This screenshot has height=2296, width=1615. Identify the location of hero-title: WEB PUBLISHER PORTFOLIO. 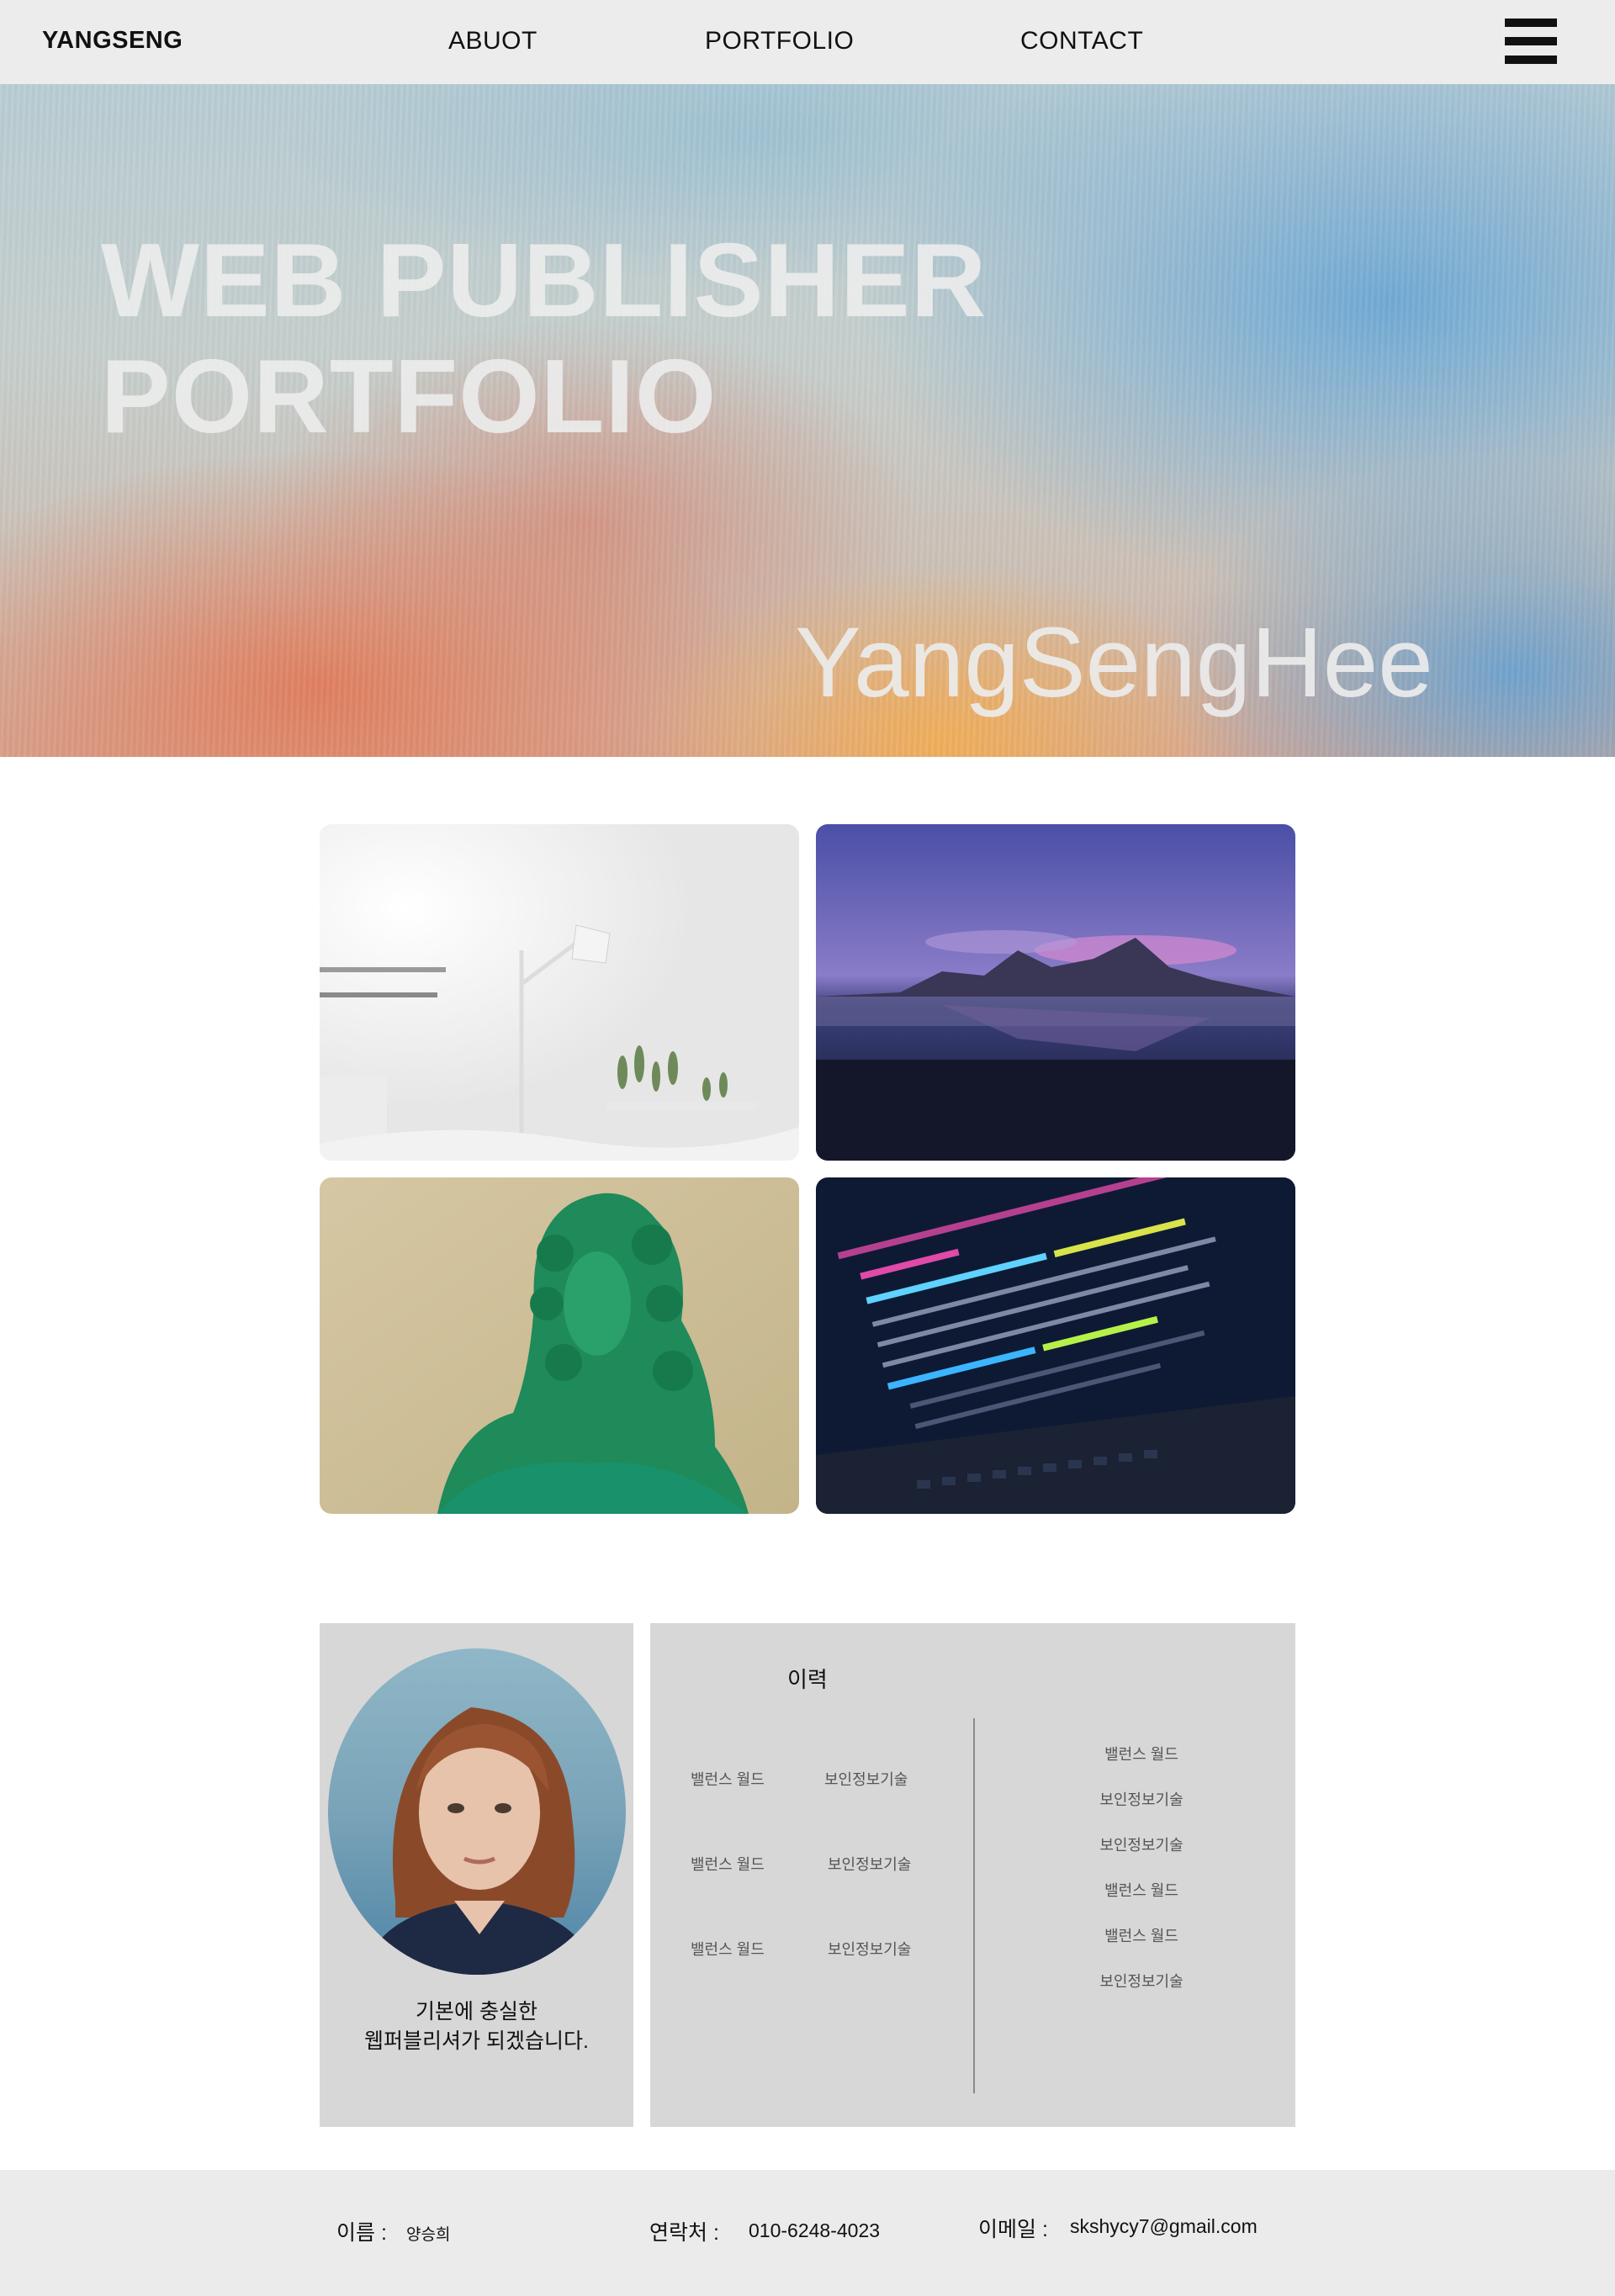
(544, 339).